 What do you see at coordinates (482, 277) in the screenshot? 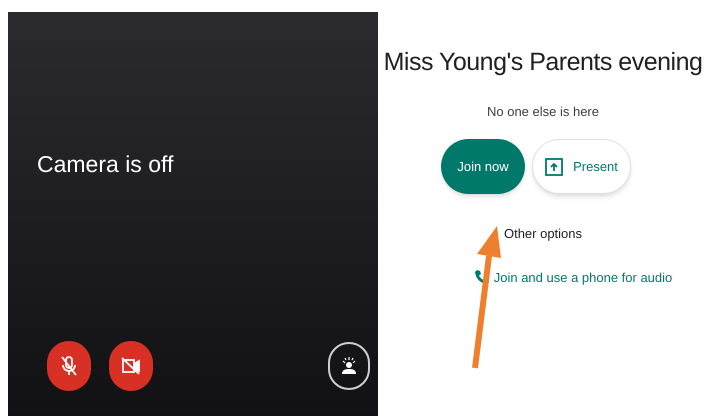
I see `phone-icon` at bounding box center [482, 277].